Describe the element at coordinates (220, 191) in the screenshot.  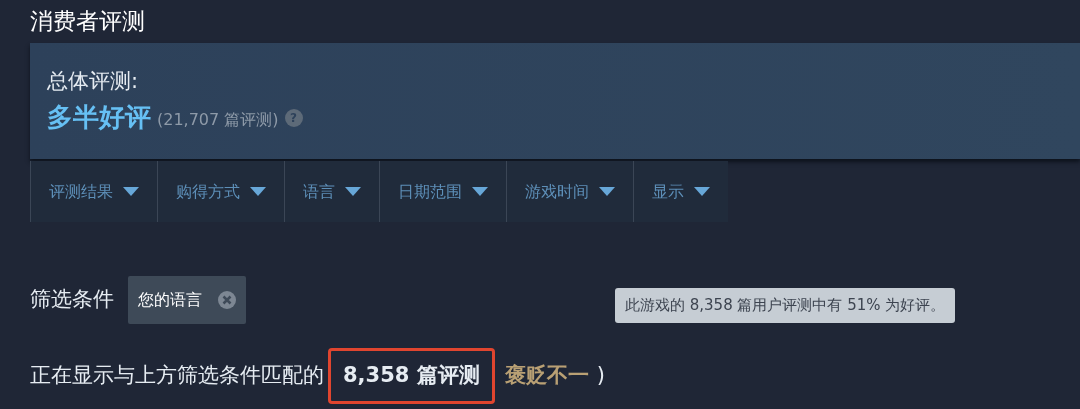
I see `filter-dropdown: 购得方式` at that location.